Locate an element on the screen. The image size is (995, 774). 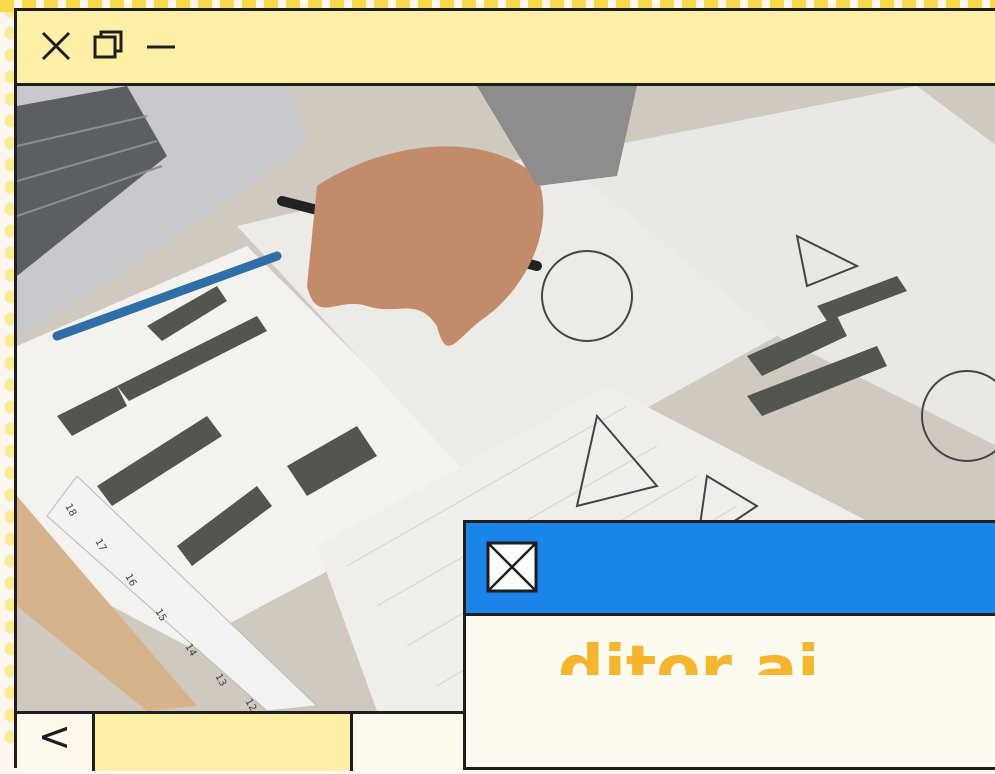
close-box-icon is located at coordinates (512, 567).